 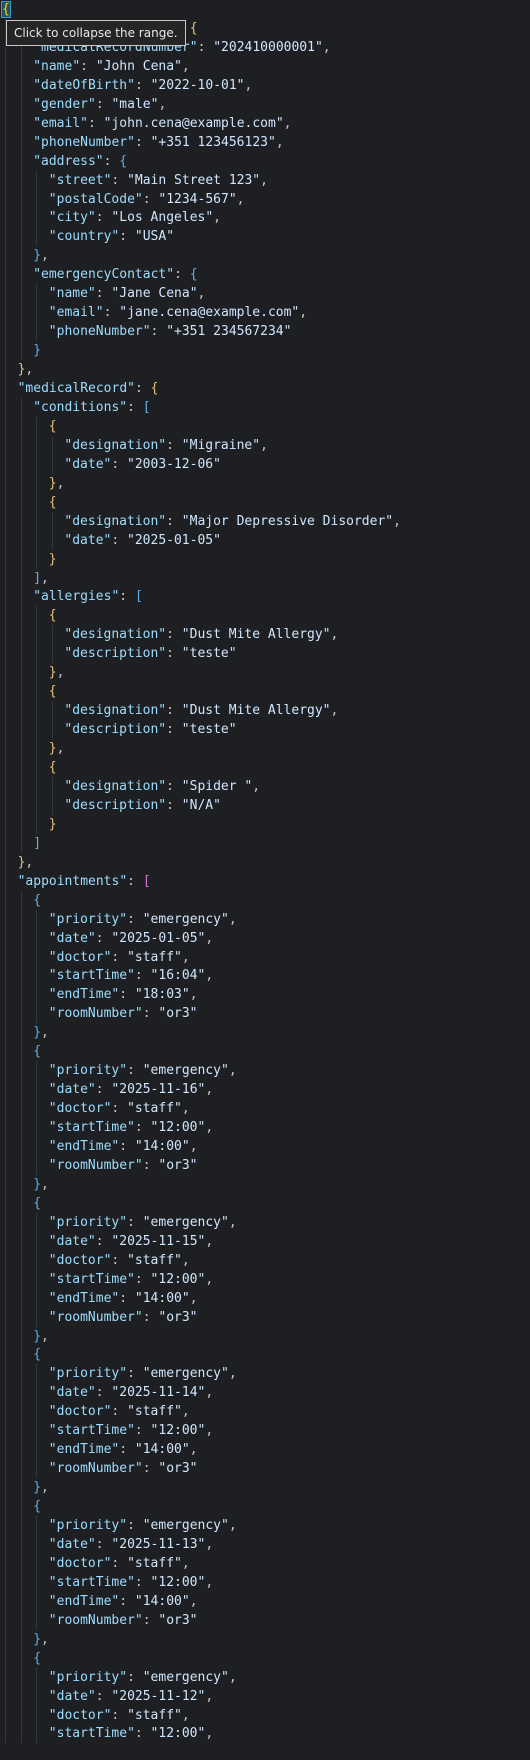 What do you see at coordinates (158, 1090) in the screenshot?
I see `json-string-value: "2025-11-16"` at bounding box center [158, 1090].